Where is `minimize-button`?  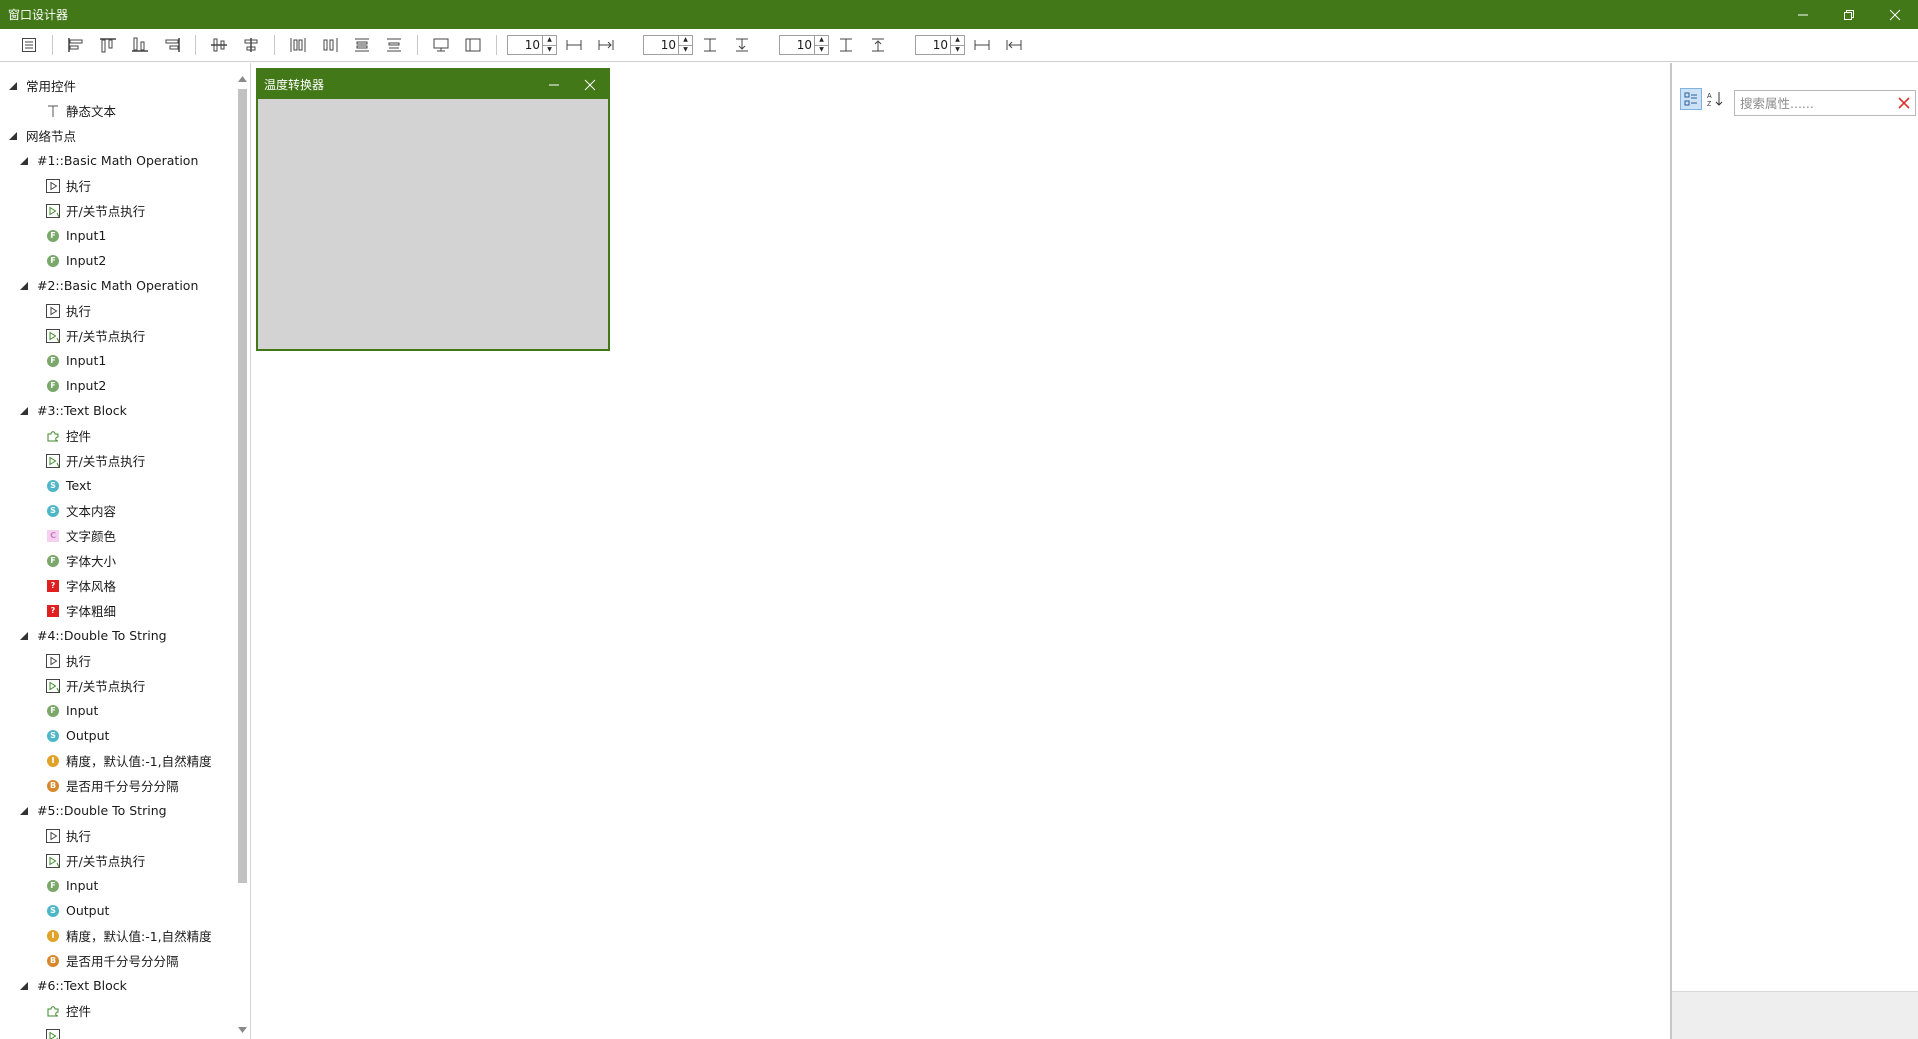
minimize-button is located at coordinates (1803, 14).